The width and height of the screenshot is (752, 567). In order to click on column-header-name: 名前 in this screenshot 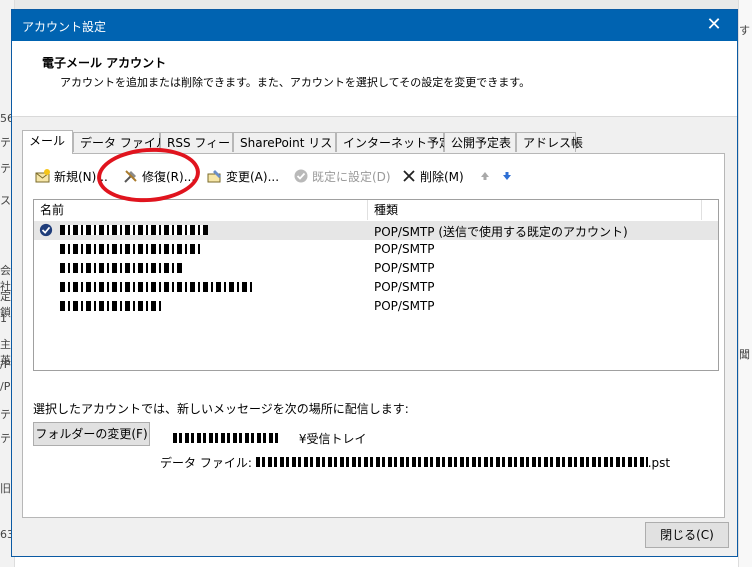, I will do `click(201, 210)`.